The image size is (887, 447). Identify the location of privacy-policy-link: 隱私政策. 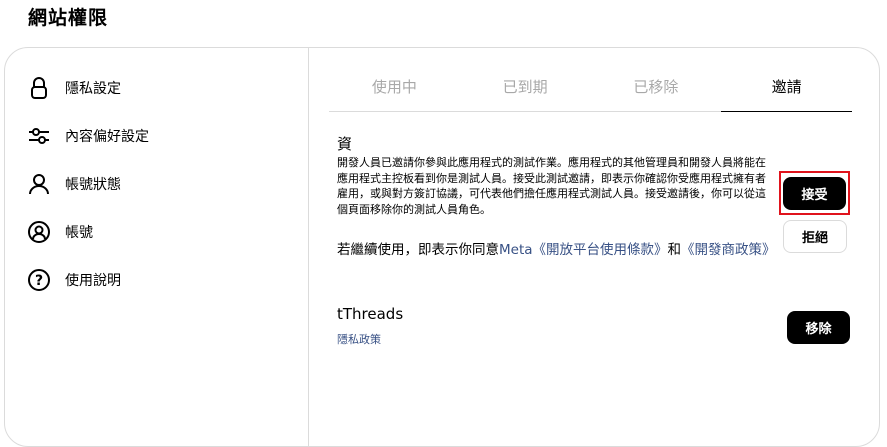
(359, 339).